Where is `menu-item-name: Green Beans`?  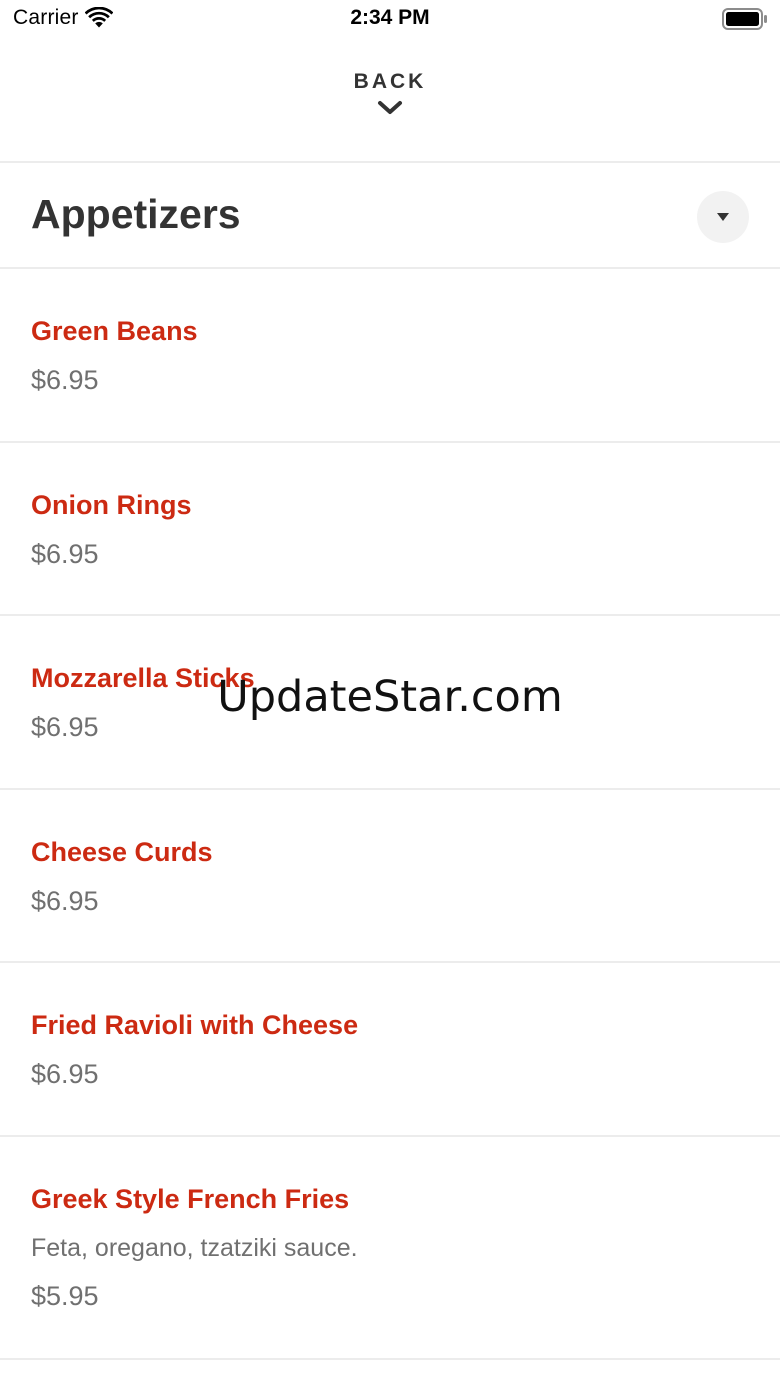 menu-item-name: Green Beans is located at coordinates (114, 331).